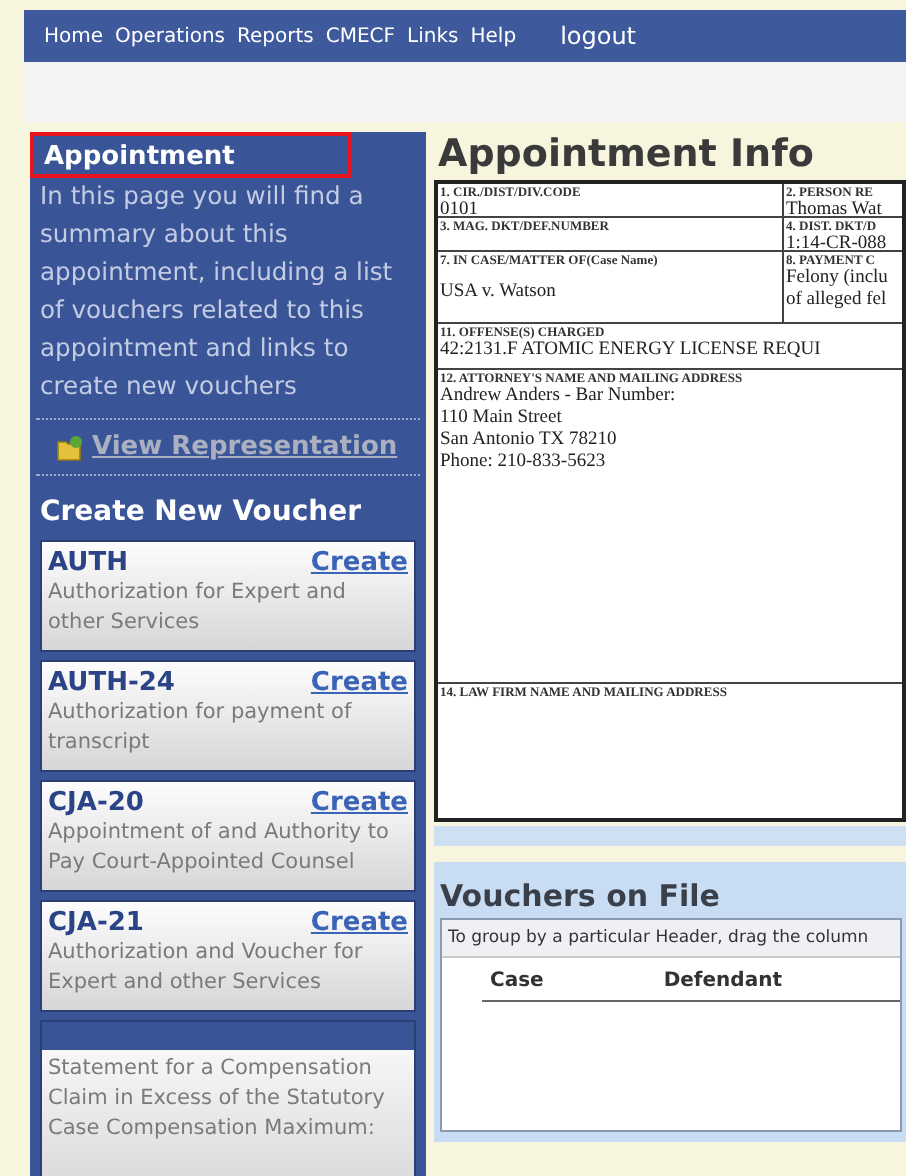 This screenshot has width=906, height=1176. I want to click on voucher-description: Authorization for Expert and other Services, so click(198, 608).